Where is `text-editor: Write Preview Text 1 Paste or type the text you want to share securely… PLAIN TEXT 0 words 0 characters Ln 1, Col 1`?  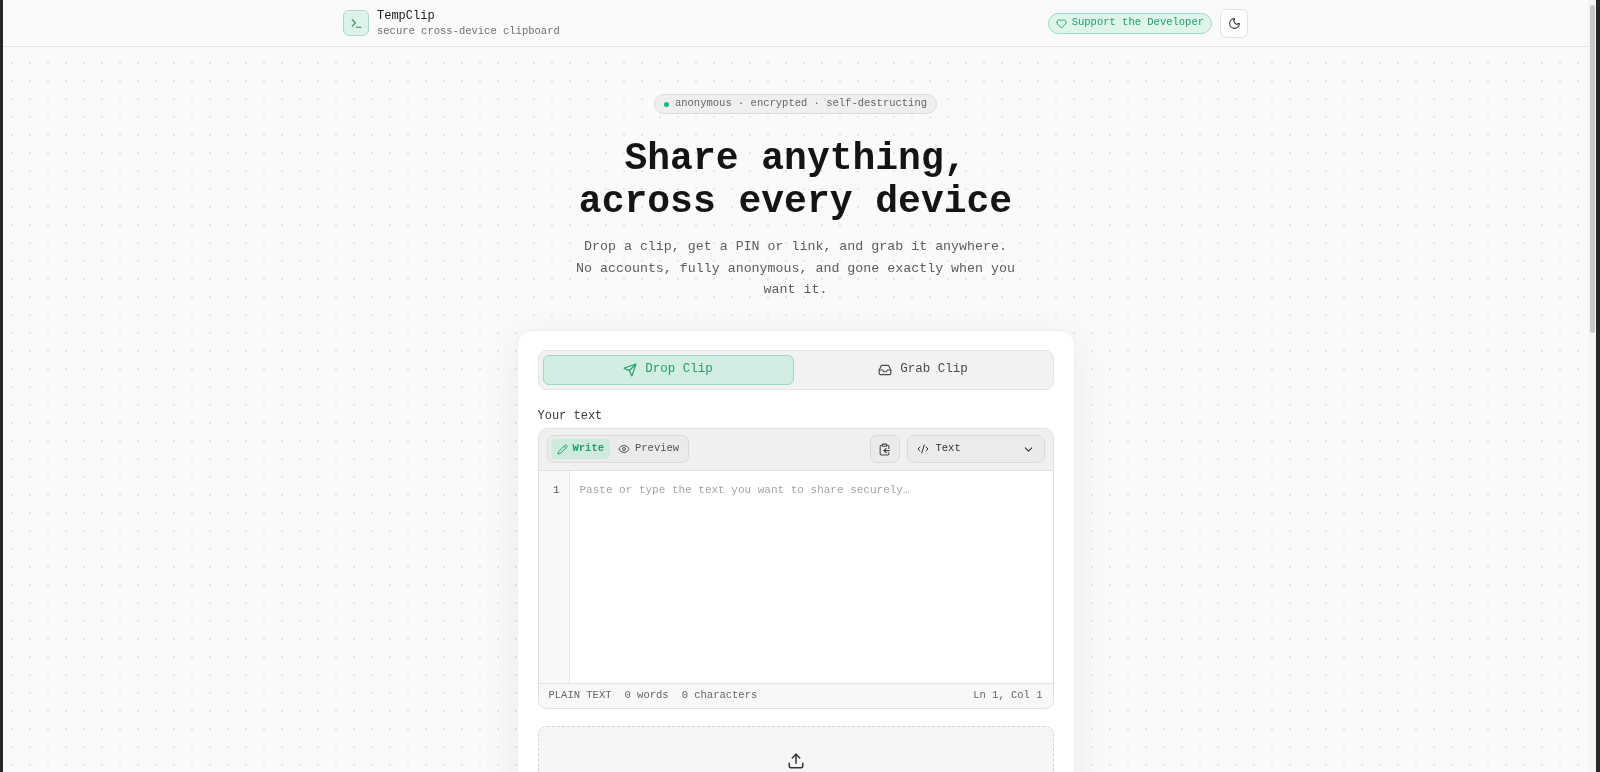 text-editor: Write Preview Text 1 Paste or type the text you want to share securely… PLAIN TEXT 0 words 0 characters Ln 1, Col 1 is located at coordinates (795, 568).